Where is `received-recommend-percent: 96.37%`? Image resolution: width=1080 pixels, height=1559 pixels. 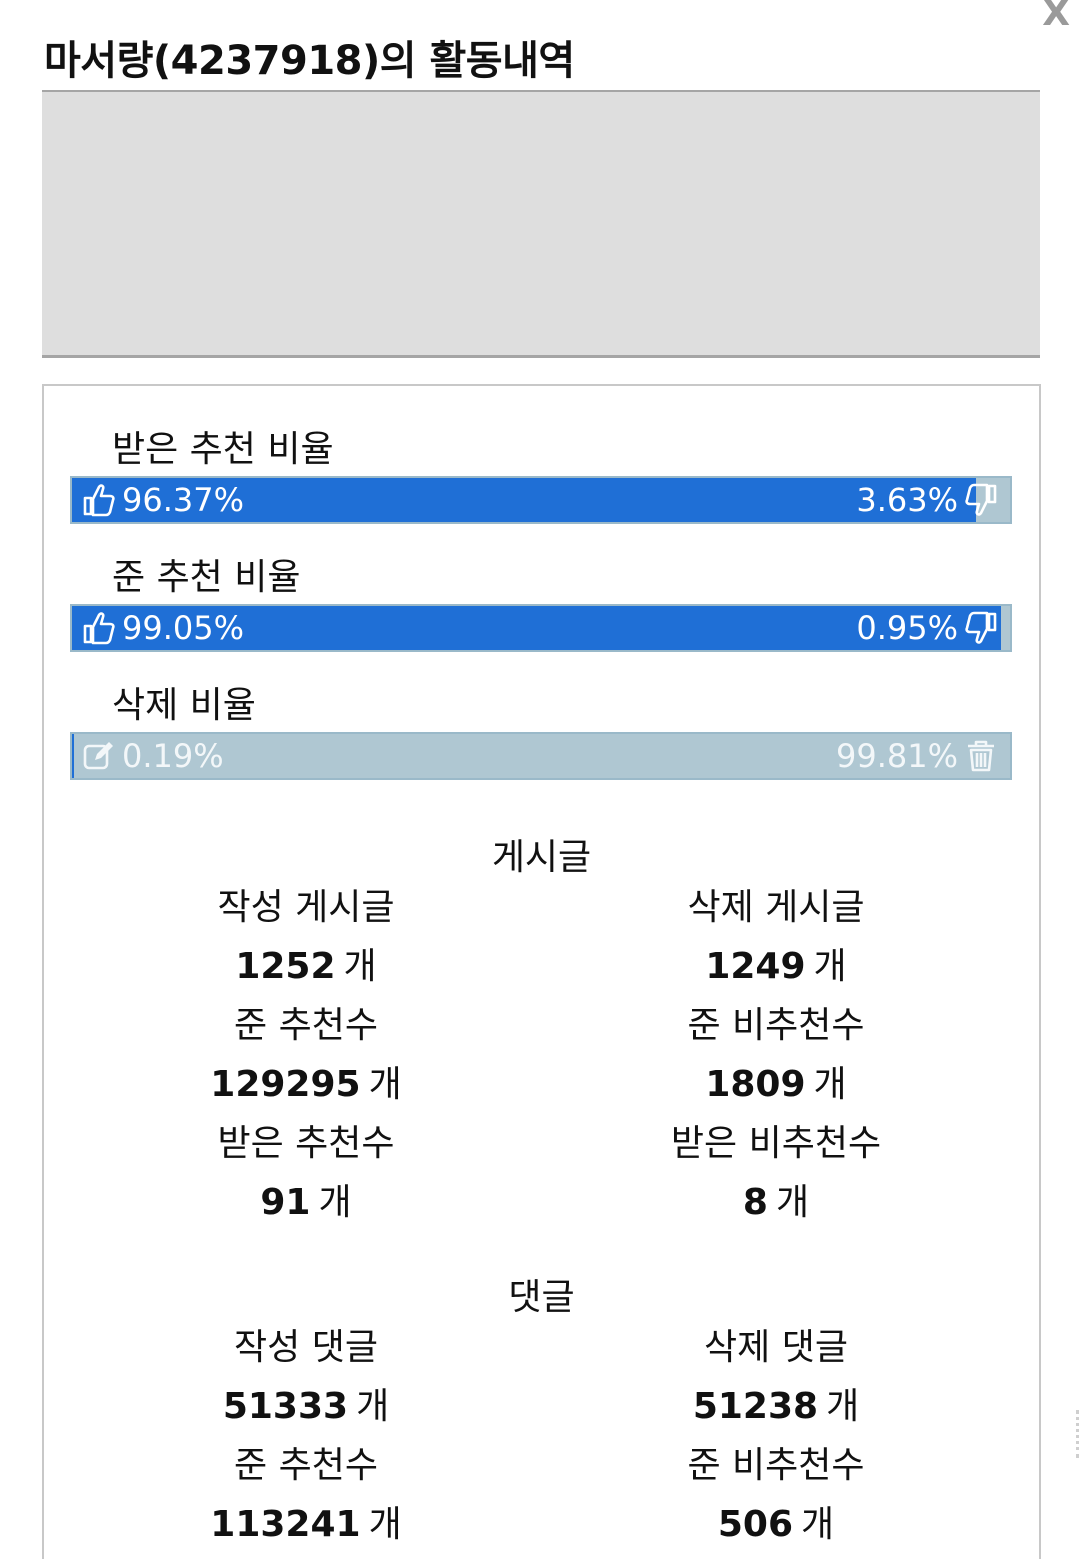
received-recommend-percent: 96.37% is located at coordinates (183, 500).